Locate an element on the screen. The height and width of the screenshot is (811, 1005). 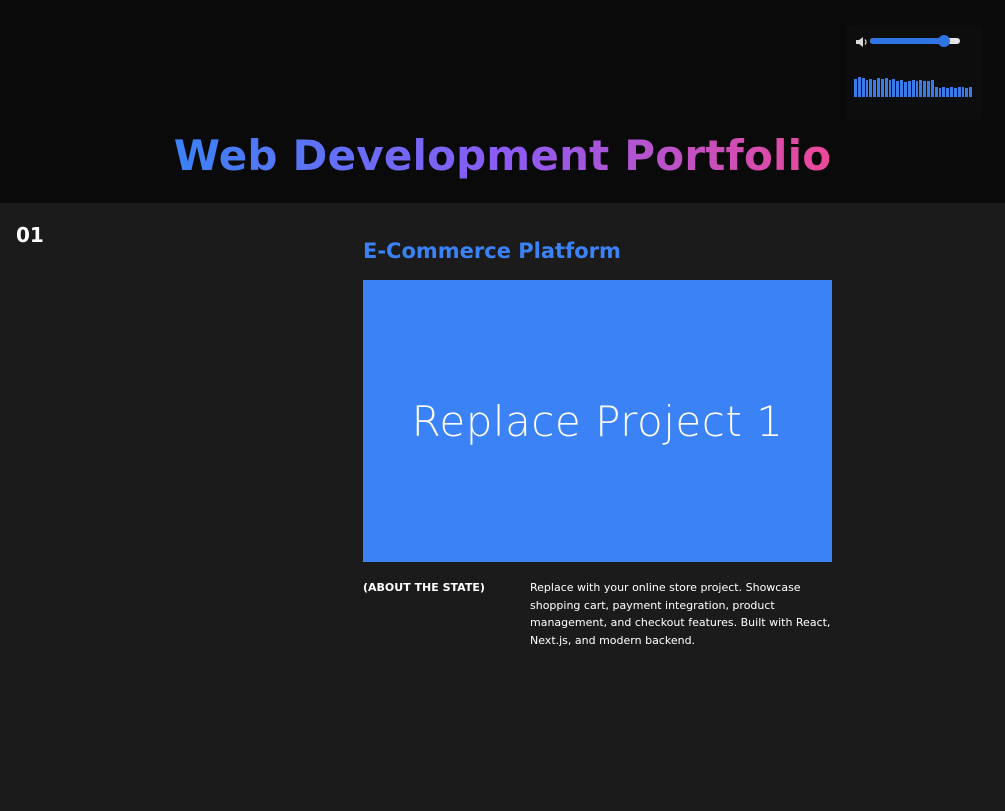
audio-visualizer is located at coordinates (913, 87).